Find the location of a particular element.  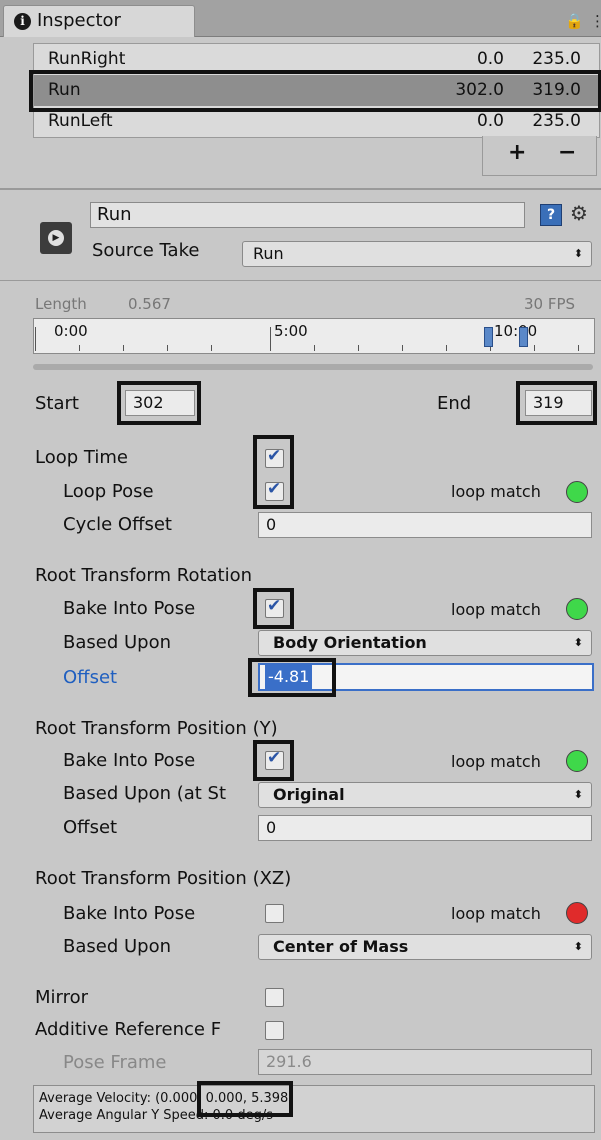

rotation-bake-label: Bake Into Pose is located at coordinates (129, 608).